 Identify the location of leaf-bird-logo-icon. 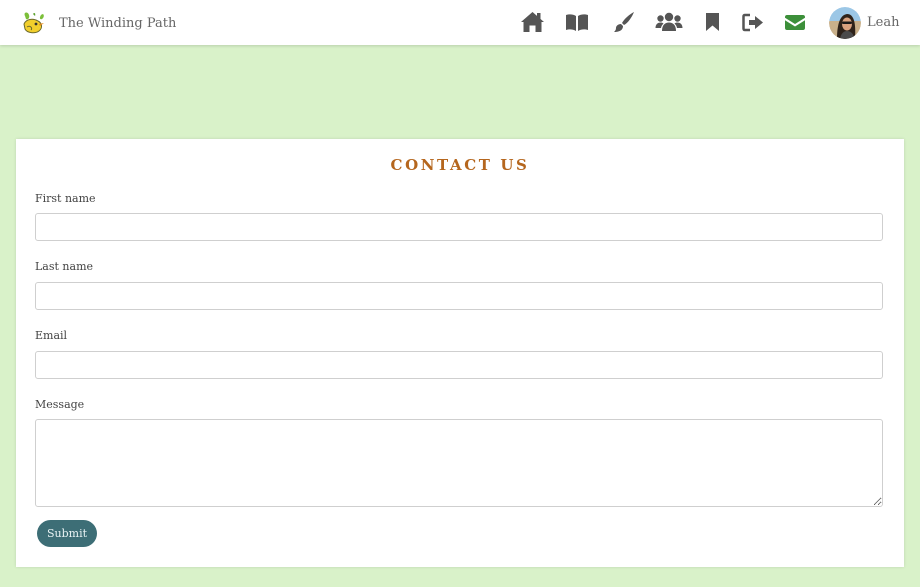
(33, 23).